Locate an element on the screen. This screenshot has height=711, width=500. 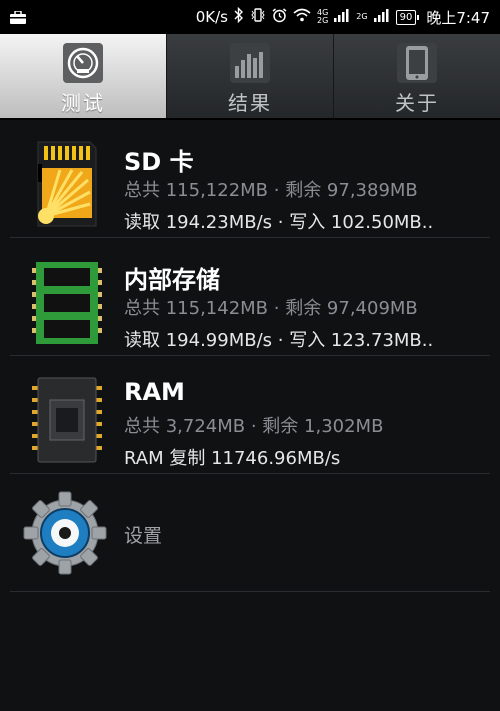
status-bar: 0K/s 4G 2G 2G 90 晚上7:47 is located at coordinates (250, 17).